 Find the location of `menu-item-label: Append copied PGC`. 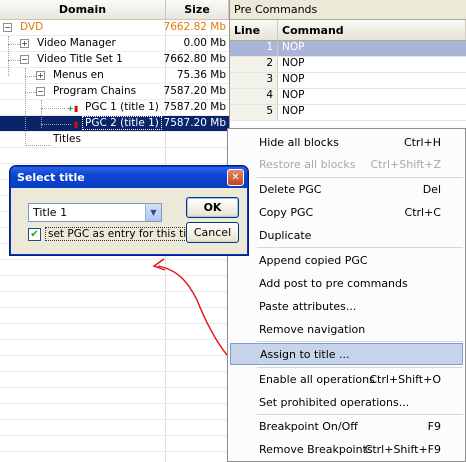

menu-item-label: Append copied PGC is located at coordinates (313, 260).